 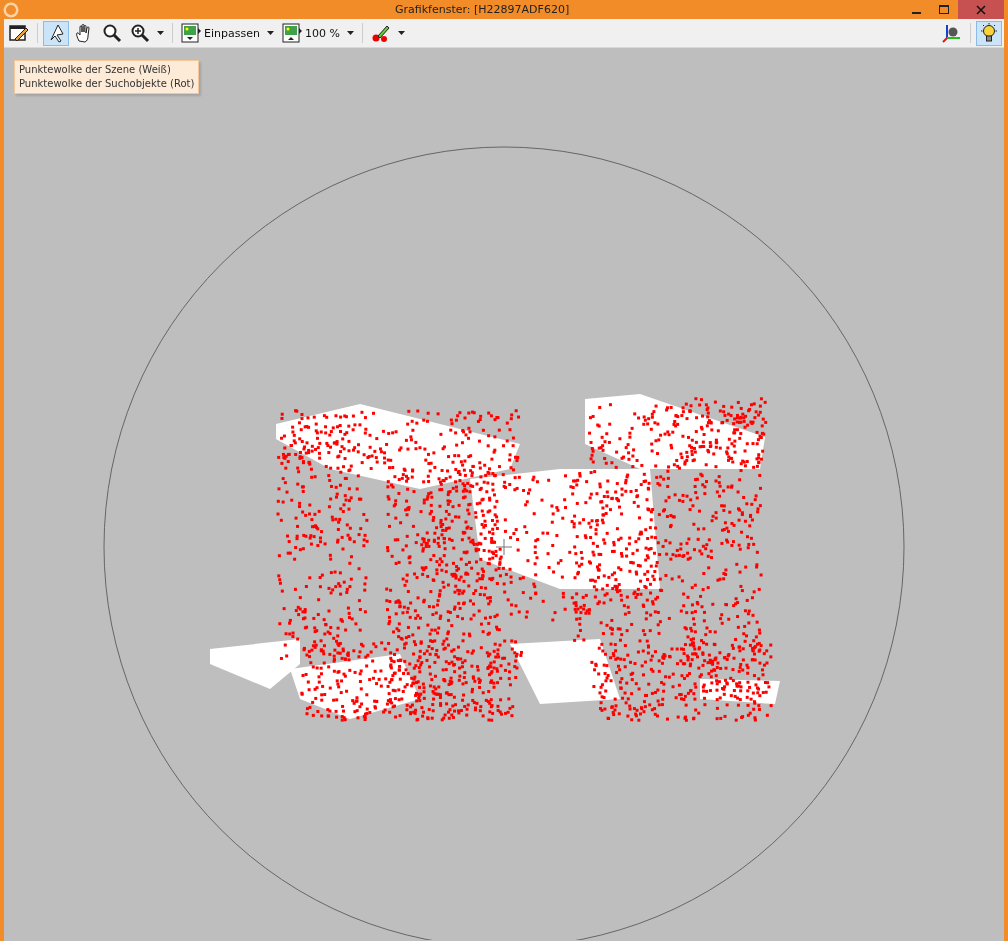 I want to click on zoom-in-icon, so click(x=140, y=33).